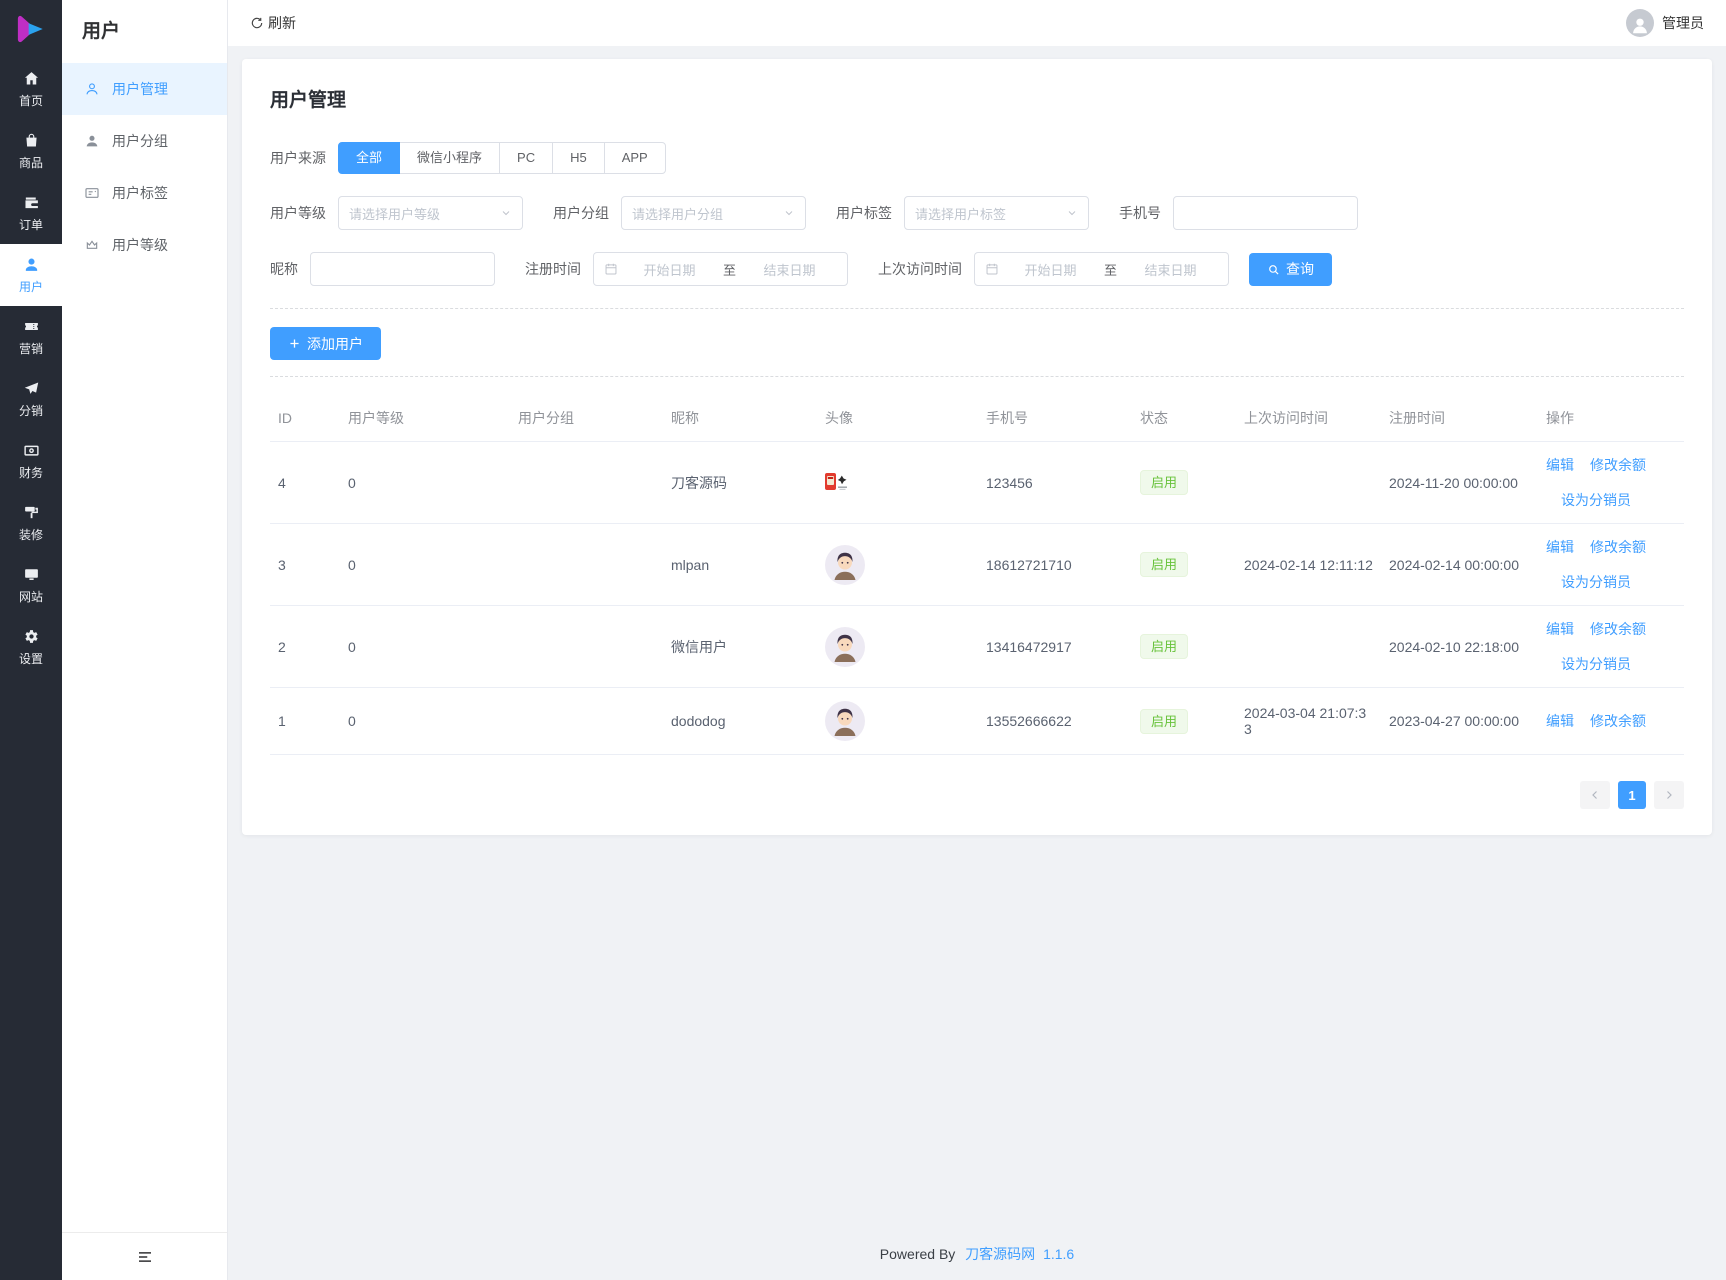 The image size is (1726, 1280). I want to click on cell-register-time: 2024-11-20 00:00:00, so click(1459, 482).